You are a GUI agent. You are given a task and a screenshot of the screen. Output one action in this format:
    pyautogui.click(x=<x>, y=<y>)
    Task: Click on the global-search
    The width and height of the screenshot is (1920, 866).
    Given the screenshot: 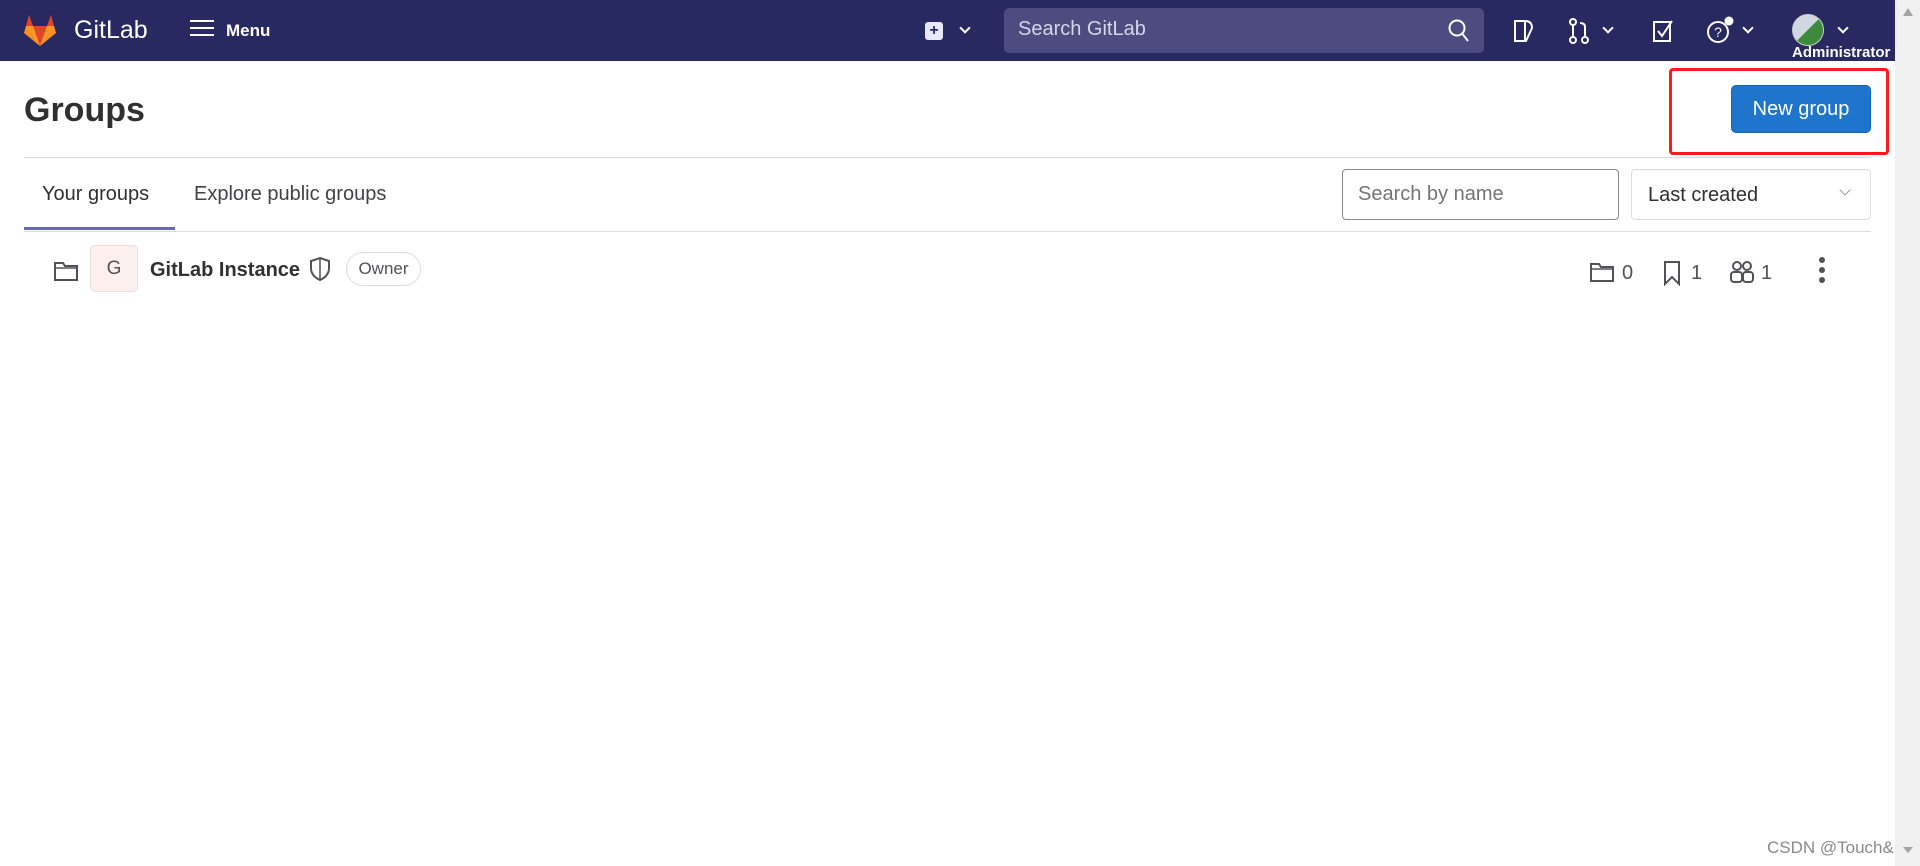 What is the action you would take?
    pyautogui.click(x=1244, y=30)
    